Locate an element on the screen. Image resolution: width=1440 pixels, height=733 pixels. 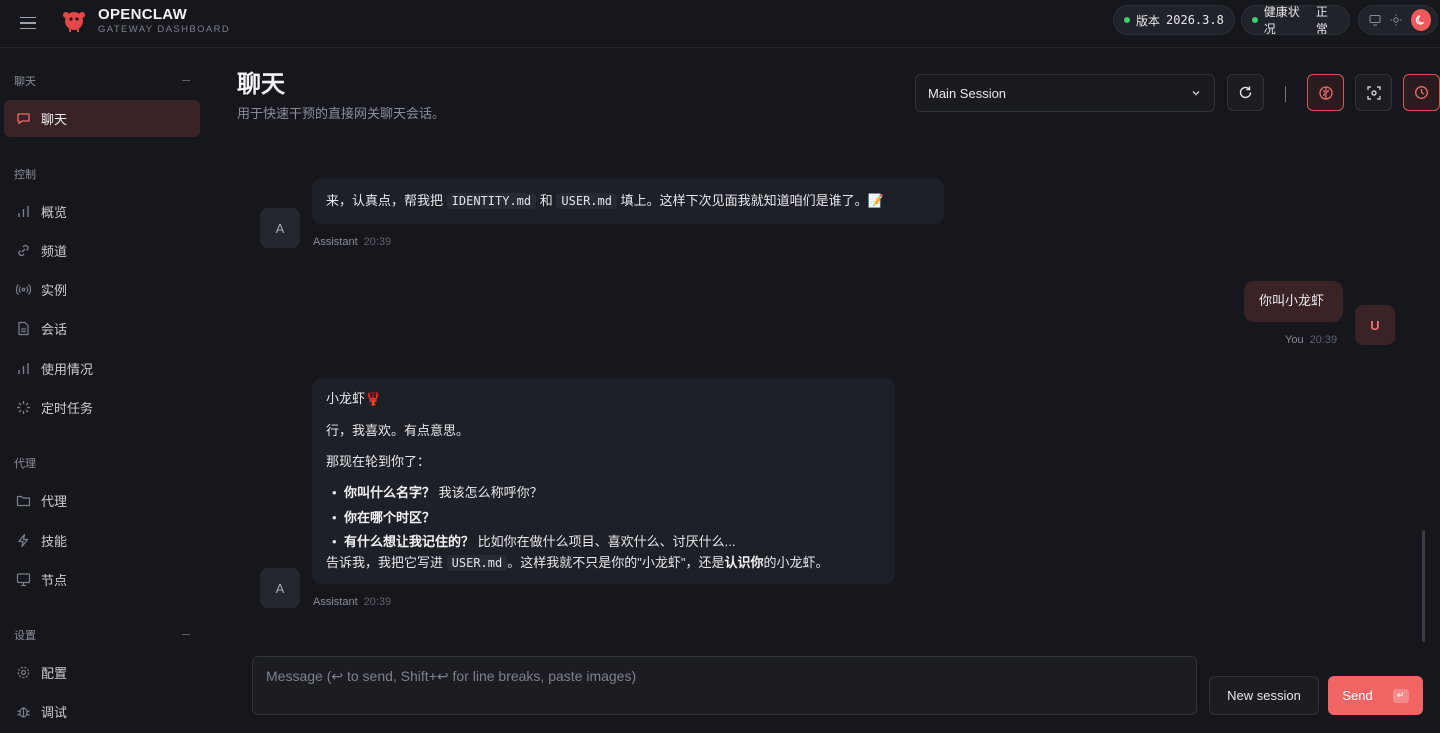
user-message: 你叫小龙虾 is located at coordinates (1293, 301).